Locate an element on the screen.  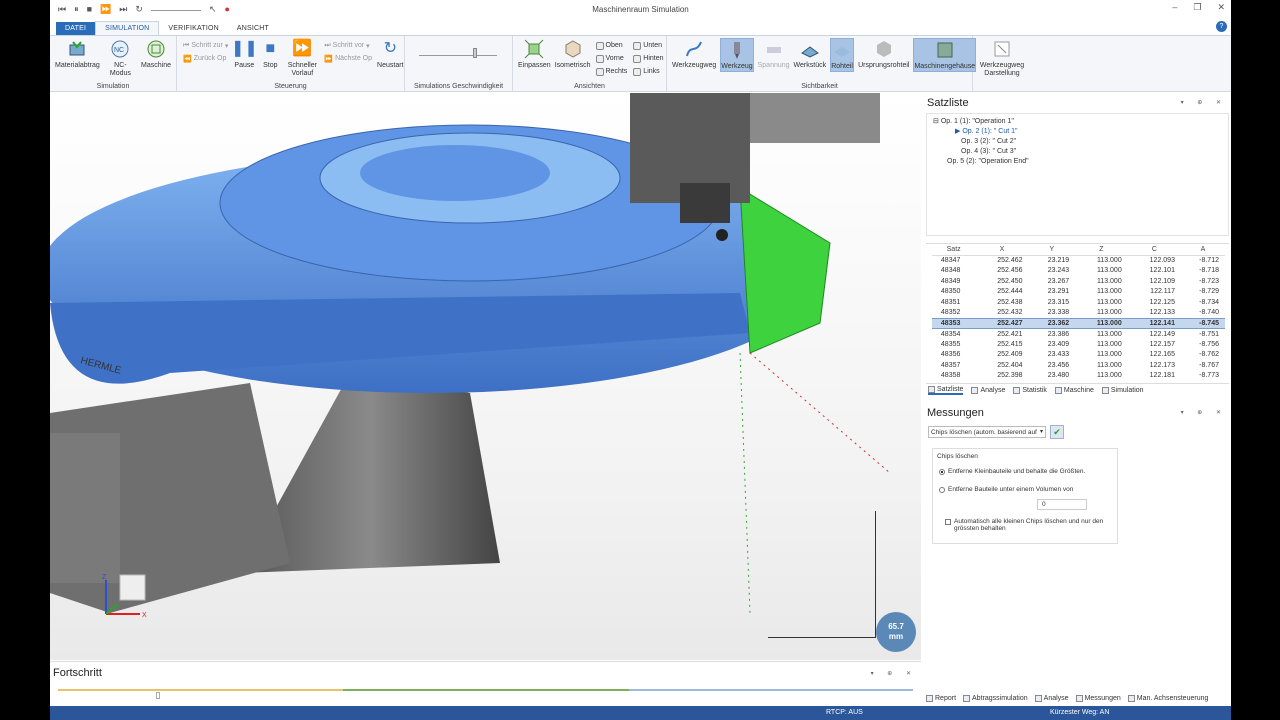
rewind-icon: ⏮ is located at coordinates (62, 9).